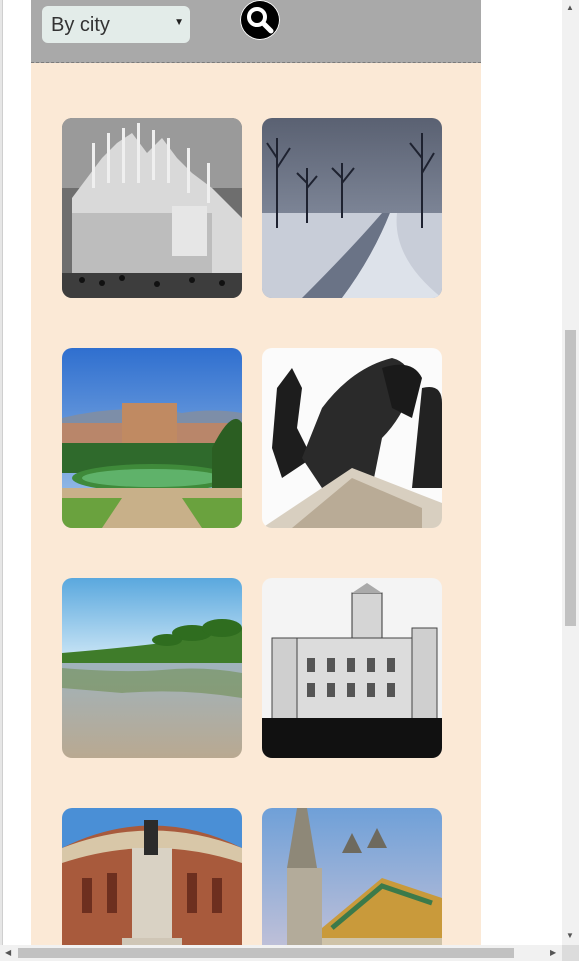 Image resolution: width=579 pixels, height=961 pixels. I want to click on scroll-up-arrow-icon: ▲, so click(570, 7).